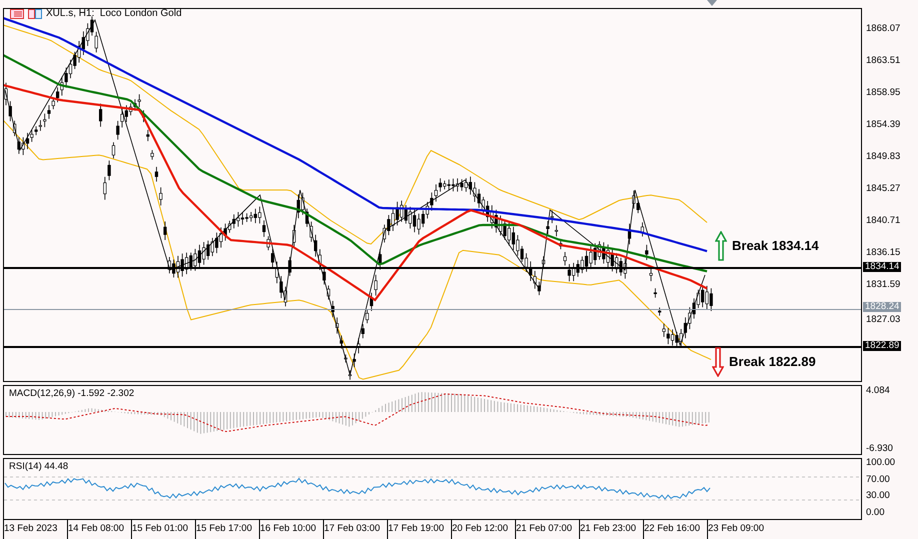 This screenshot has height=539, width=918. What do you see at coordinates (883, 253) in the screenshot?
I see `price-axis-label: 1836.15` at bounding box center [883, 253].